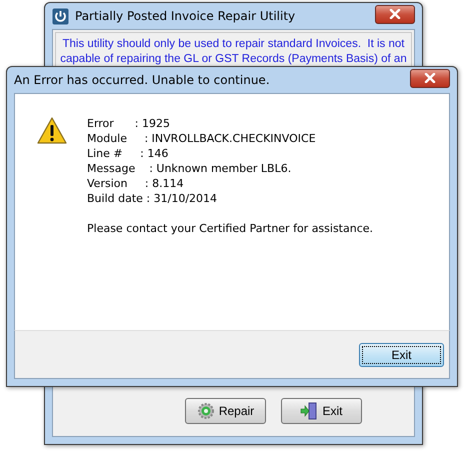 The image size is (465, 457). What do you see at coordinates (230, 228) in the screenshot?
I see `error-message: Please contact your Certified Partner for assistance.` at bounding box center [230, 228].